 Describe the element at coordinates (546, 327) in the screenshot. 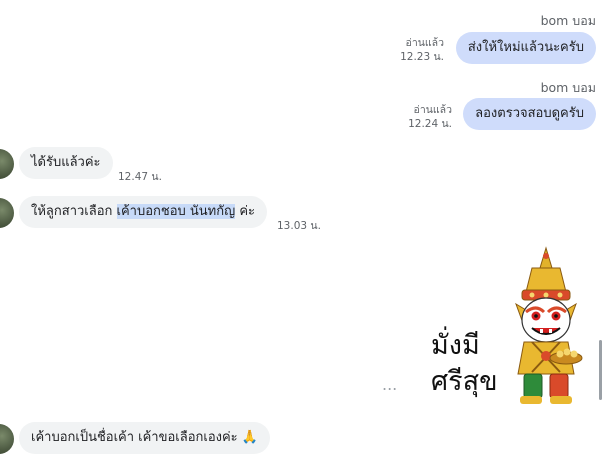

I see `sticker-character-icon` at that location.